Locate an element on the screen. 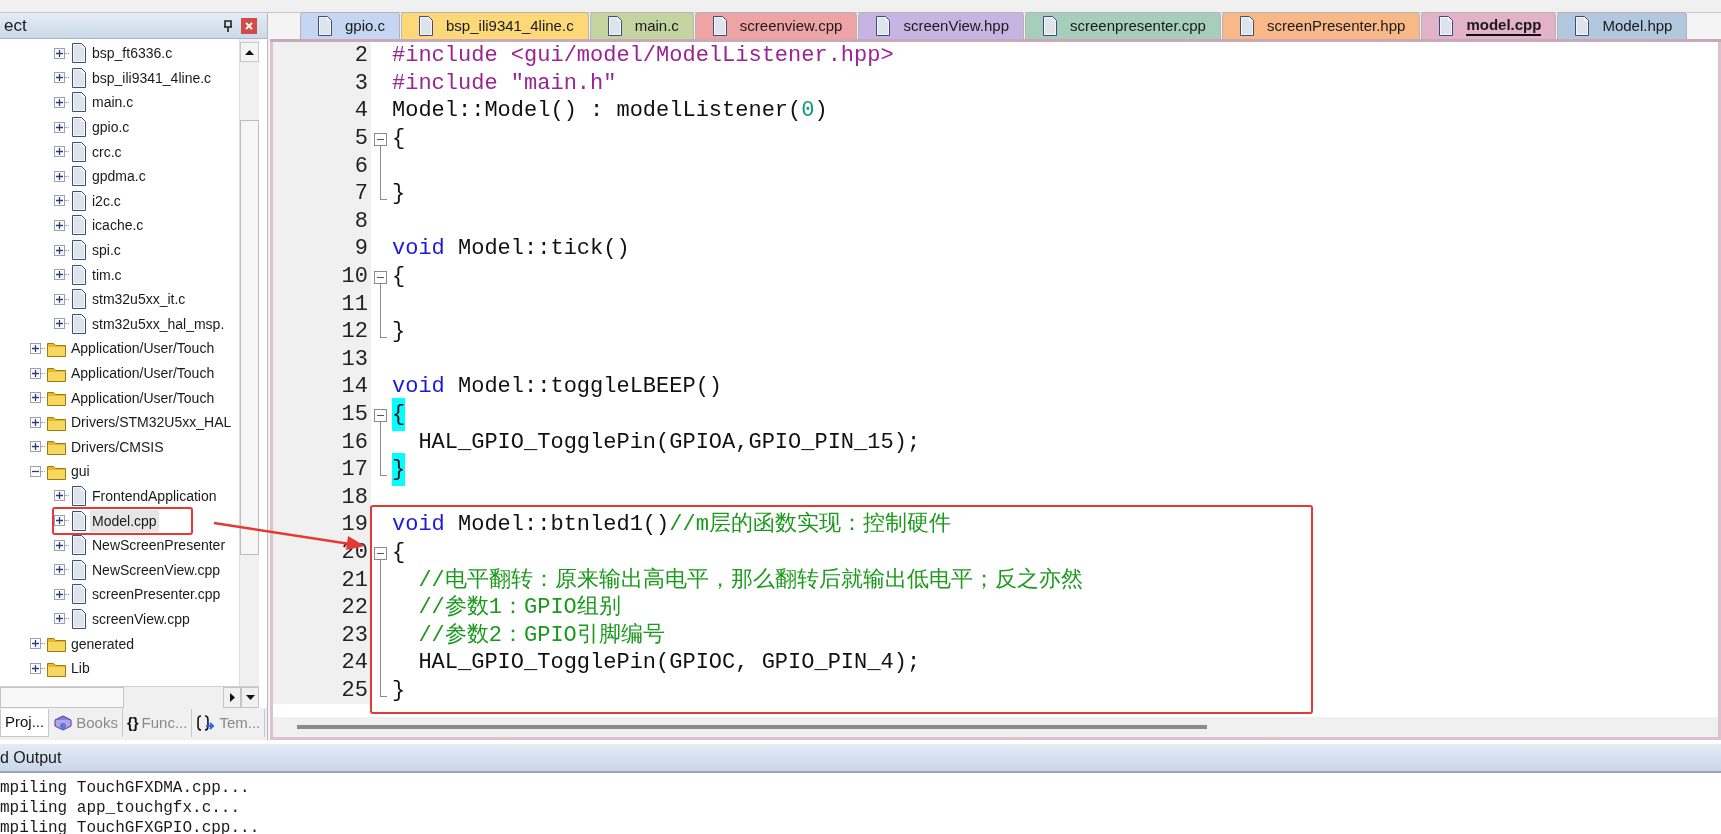  editor-tab: gpio.c is located at coordinates (350, 25).